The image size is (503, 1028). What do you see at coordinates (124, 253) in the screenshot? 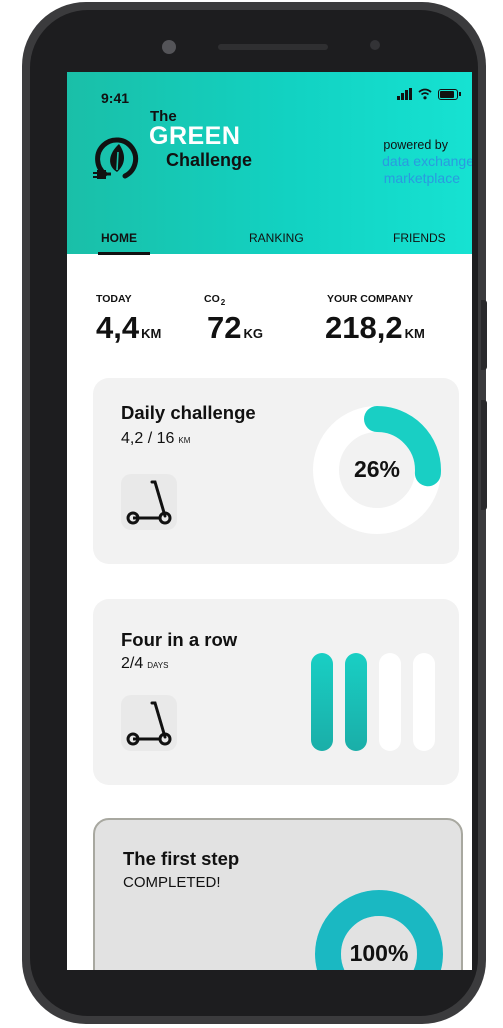
I see `active-tab-indicator` at bounding box center [124, 253].